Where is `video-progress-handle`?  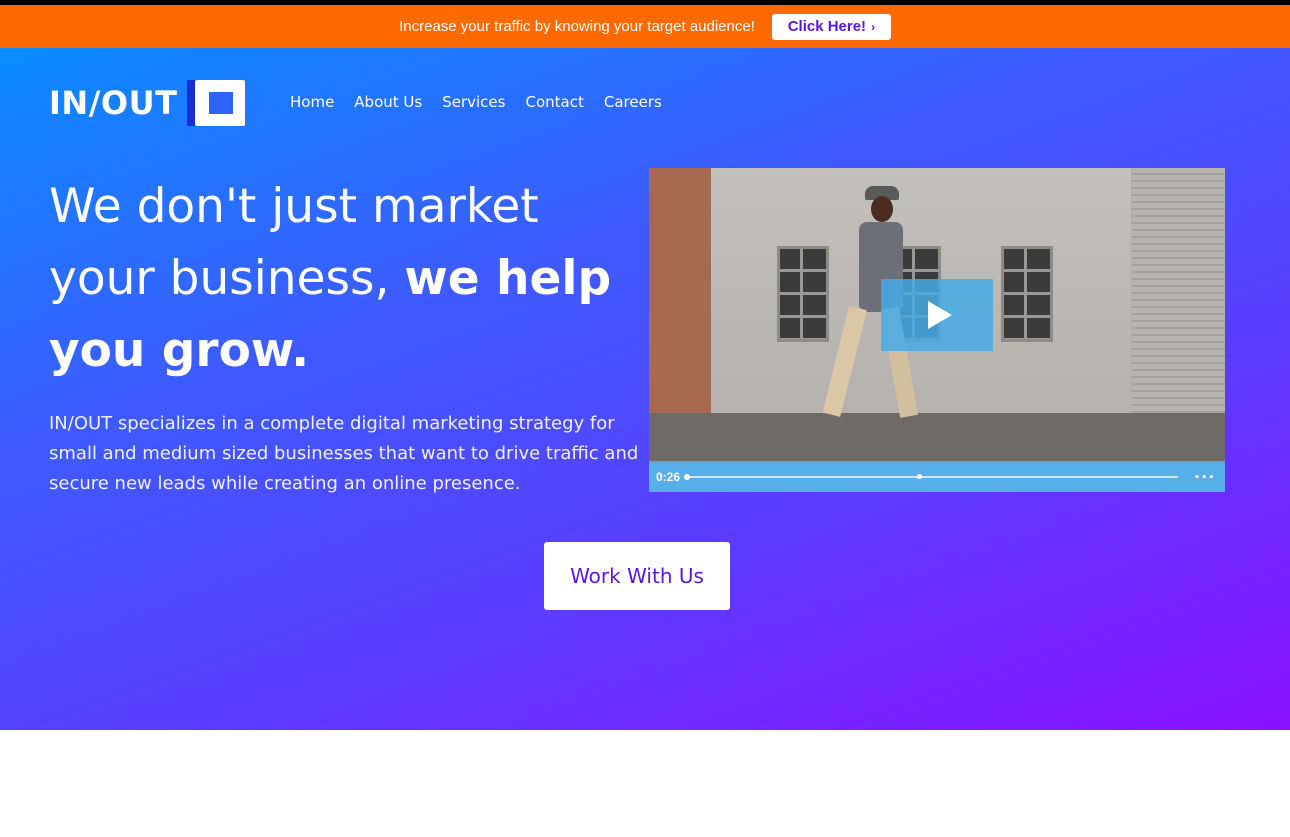
video-progress-handle is located at coordinates (687, 476).